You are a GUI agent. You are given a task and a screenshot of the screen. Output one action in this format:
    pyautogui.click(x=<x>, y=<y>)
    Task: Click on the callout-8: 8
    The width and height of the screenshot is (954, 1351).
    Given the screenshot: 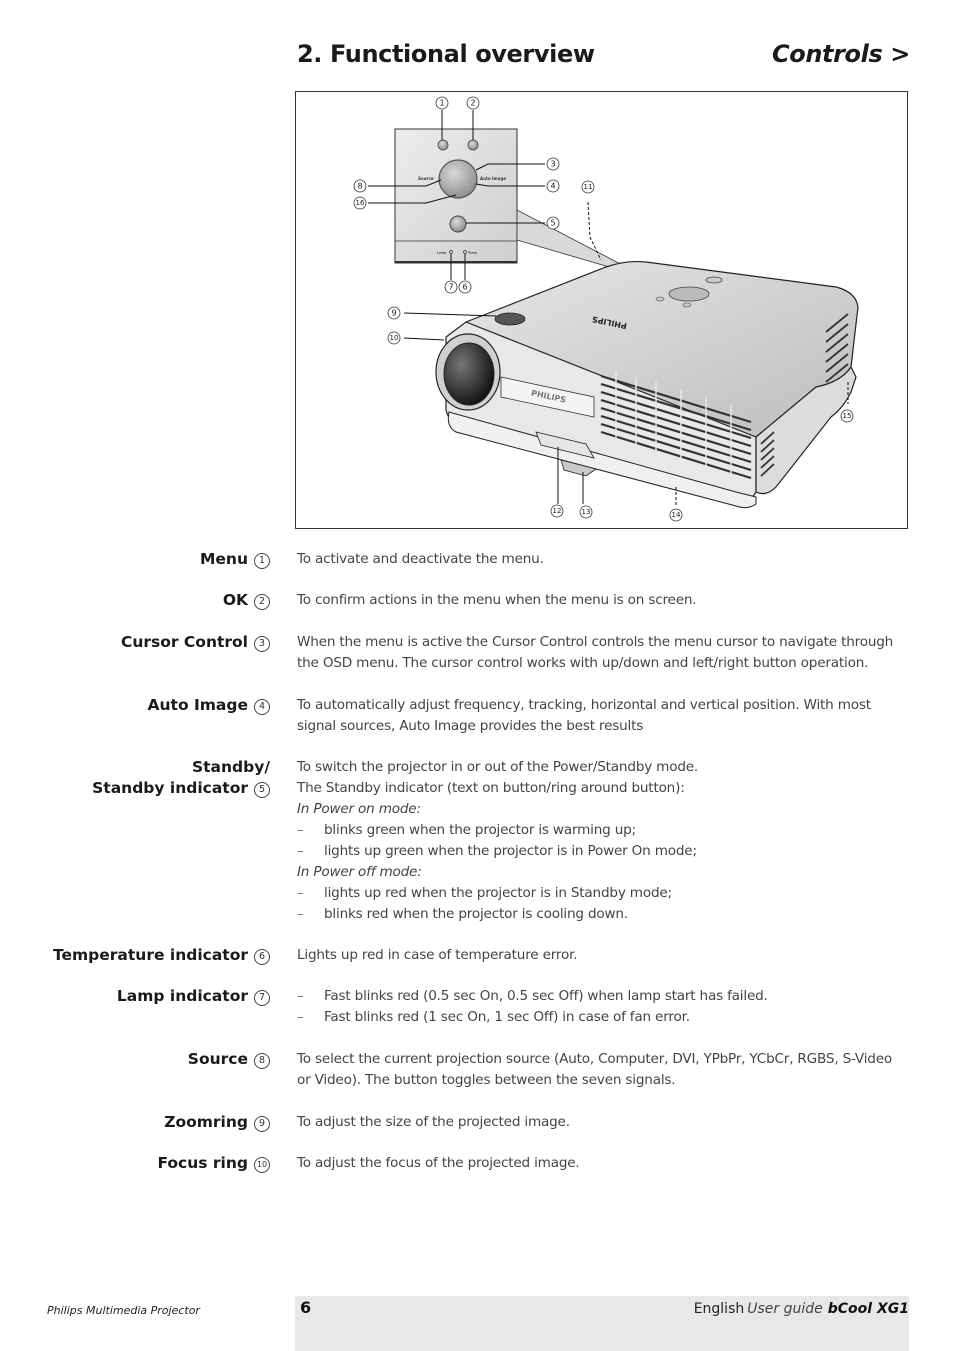 What is the action you would take?
    pyautogui.click(x=360, y=186)
    